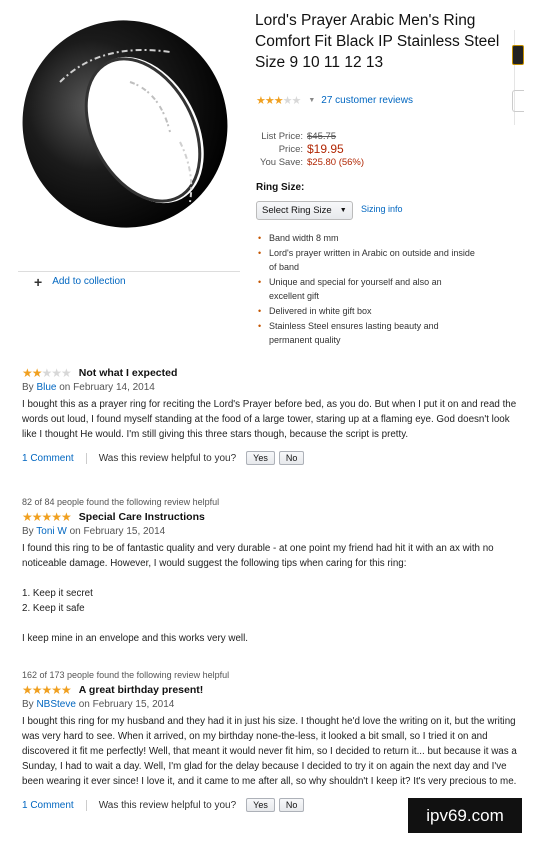  I want to click on review-author: Toni W, so click(51, 531).